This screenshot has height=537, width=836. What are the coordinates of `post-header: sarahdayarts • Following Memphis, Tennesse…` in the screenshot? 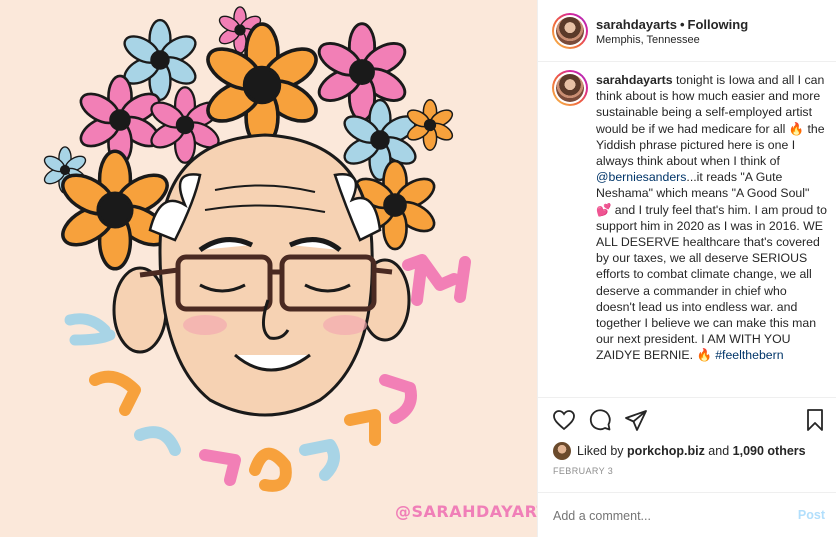 It's located at (687, 31).